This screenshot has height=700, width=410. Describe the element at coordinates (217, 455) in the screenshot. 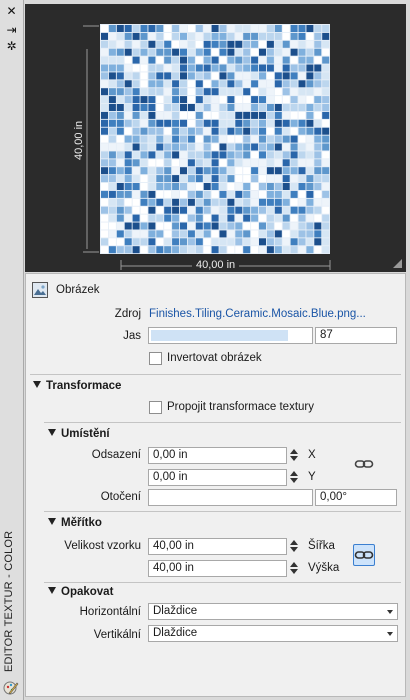

I see `offset-x-input: 0,00 in` at that location.